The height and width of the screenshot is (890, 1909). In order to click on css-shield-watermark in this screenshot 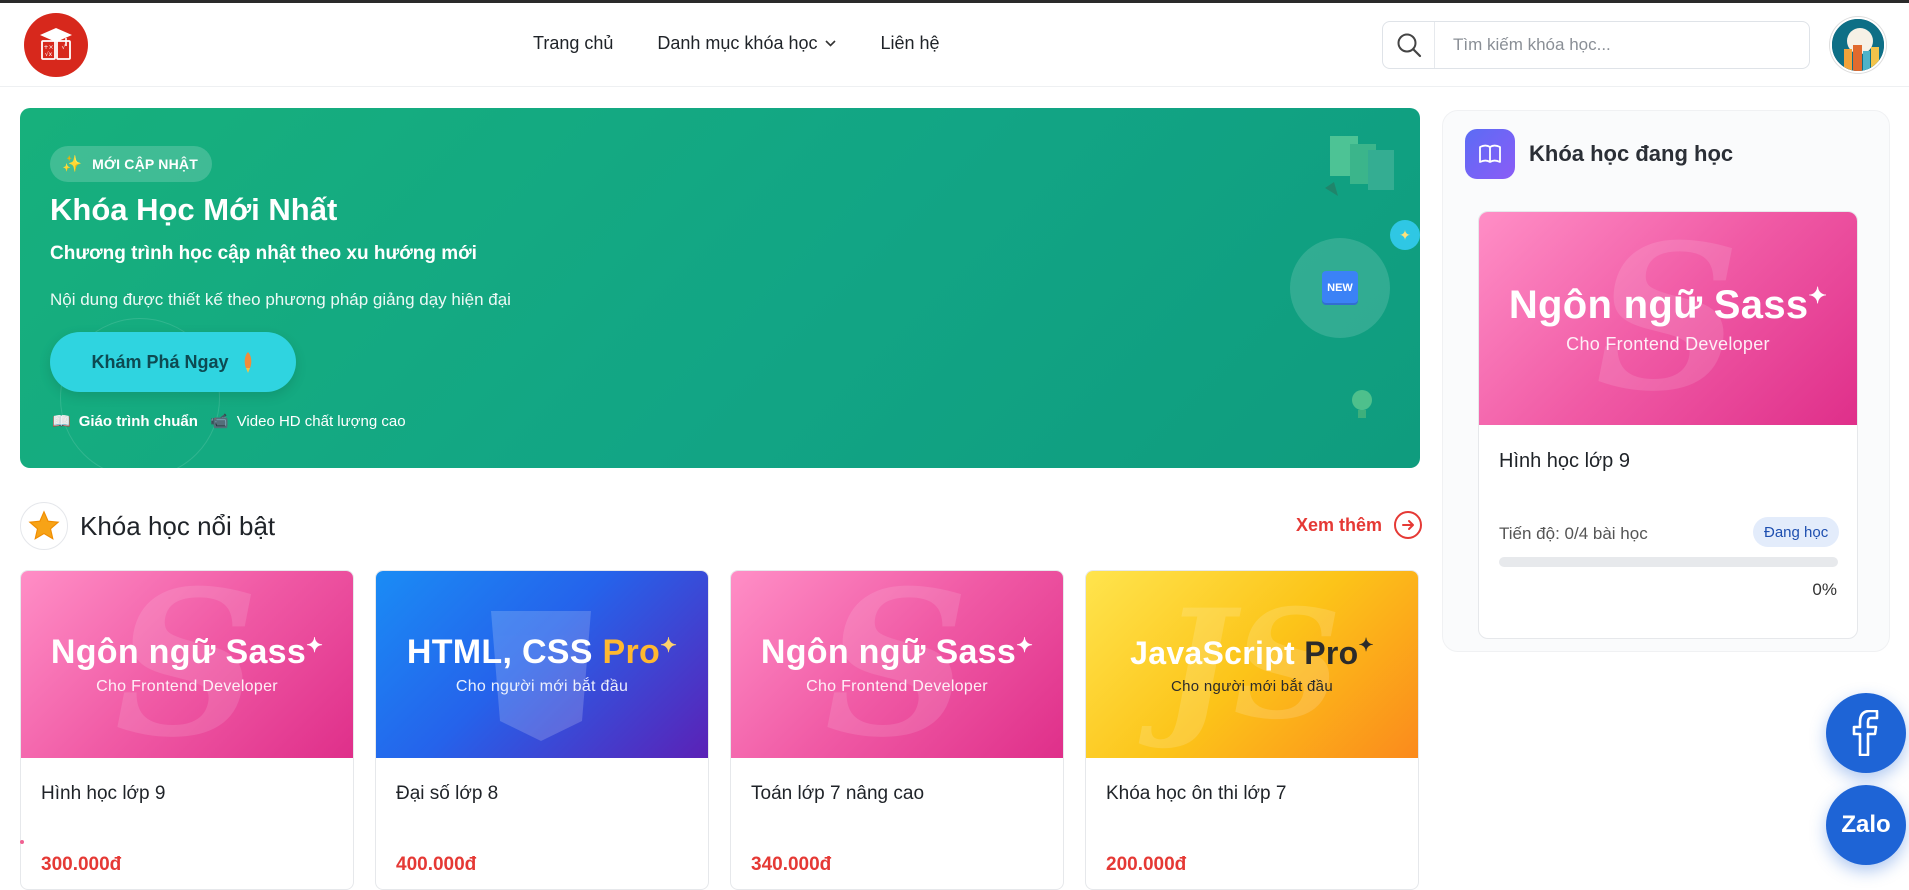, I will do `click(541, 676)`.